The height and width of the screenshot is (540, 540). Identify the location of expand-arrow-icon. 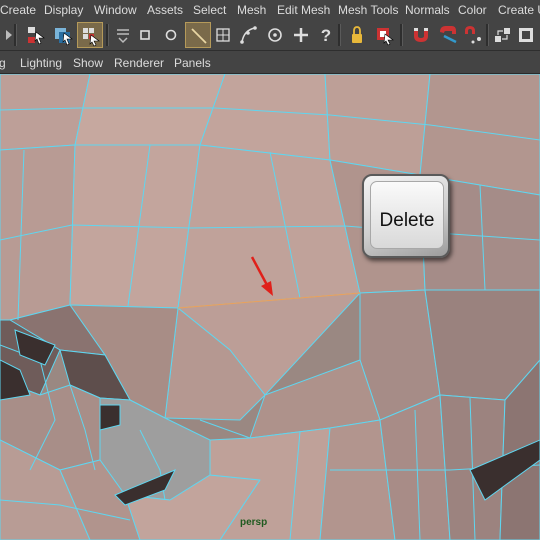
(6, 35).